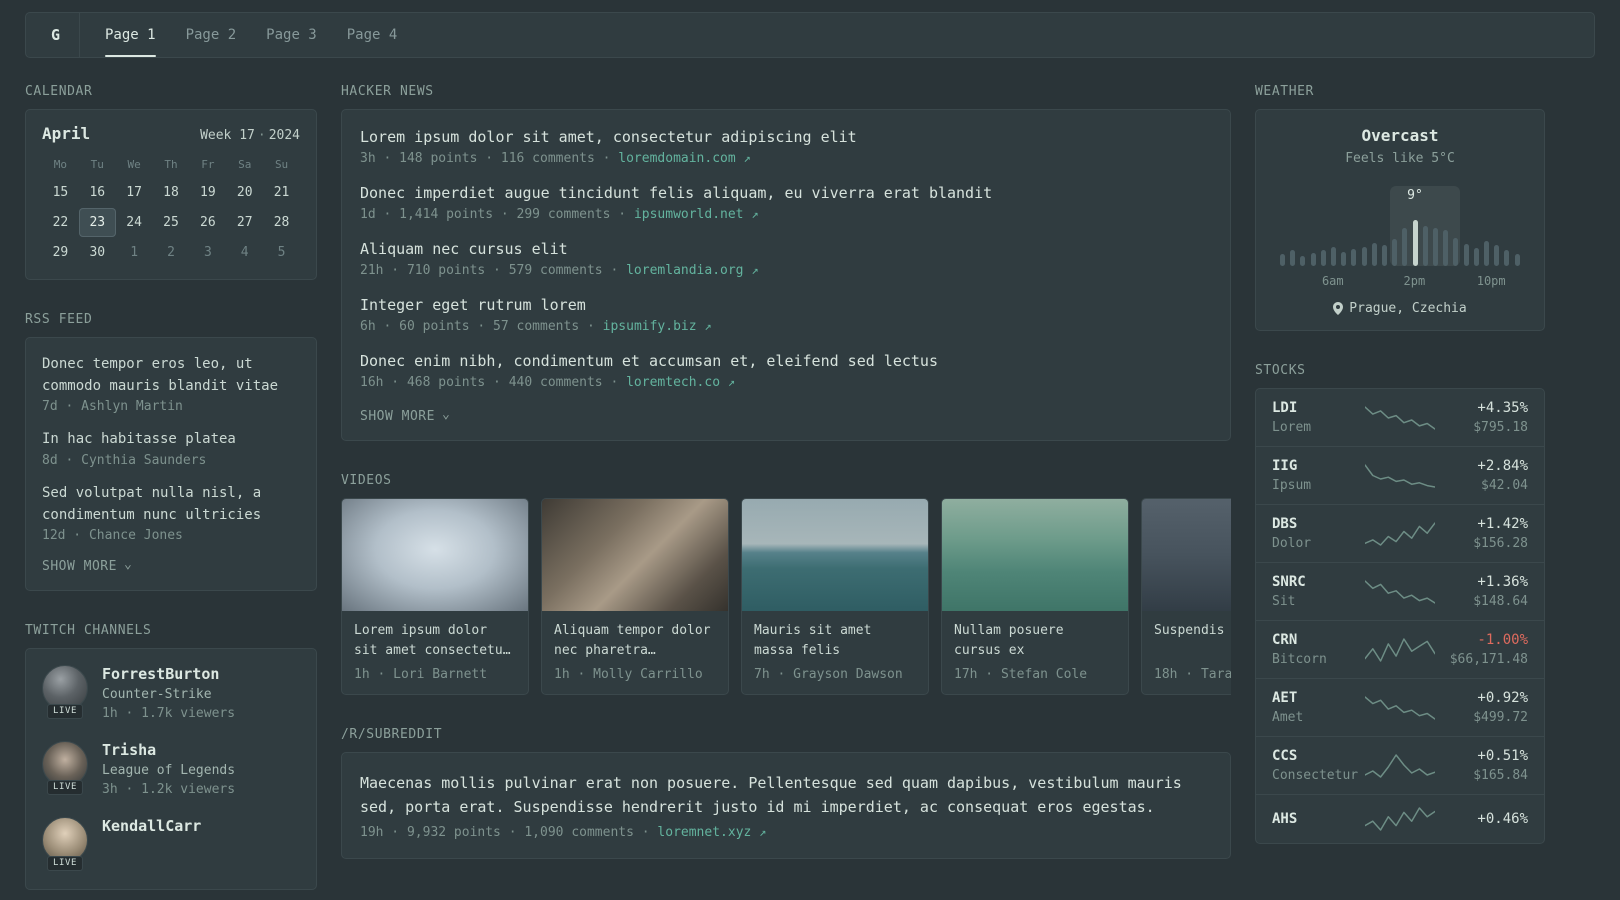  I want to click on stock-ticker: IIG, so click(1285, 466).